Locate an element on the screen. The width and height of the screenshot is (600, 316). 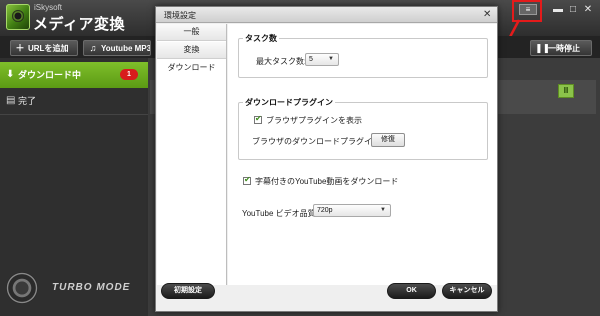
repair-button: 修復 is located at coordinates (388, 140).